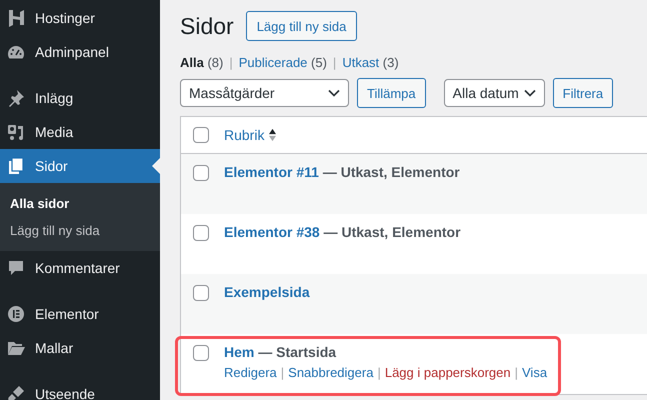 This screenshot has height=400, width=647. What do you see at coordinates (296, 352) in the screenshot?
I see `page-state-label: — Startsida` at bounding box center [296, 352].